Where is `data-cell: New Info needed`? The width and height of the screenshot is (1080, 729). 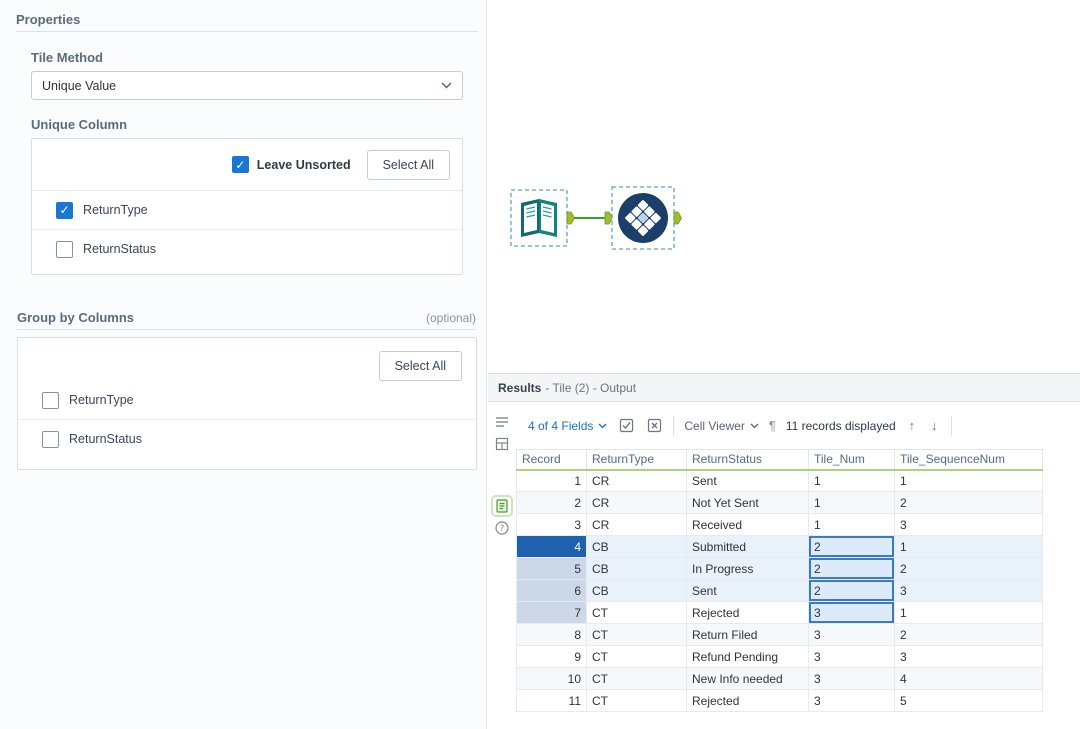
data-cell: New Info needed is located at coordinates (747, 678).